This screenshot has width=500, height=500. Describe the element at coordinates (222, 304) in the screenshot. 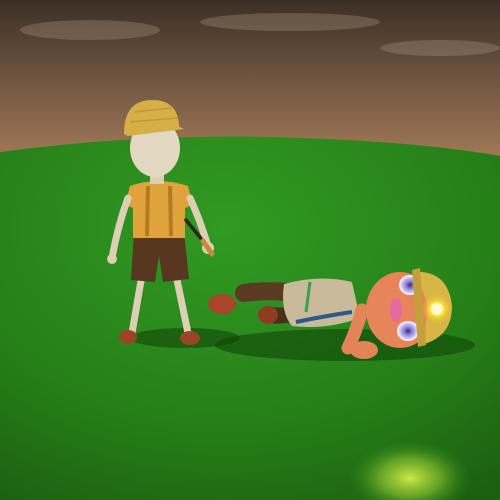

I see `lying-back-boot` at that location.